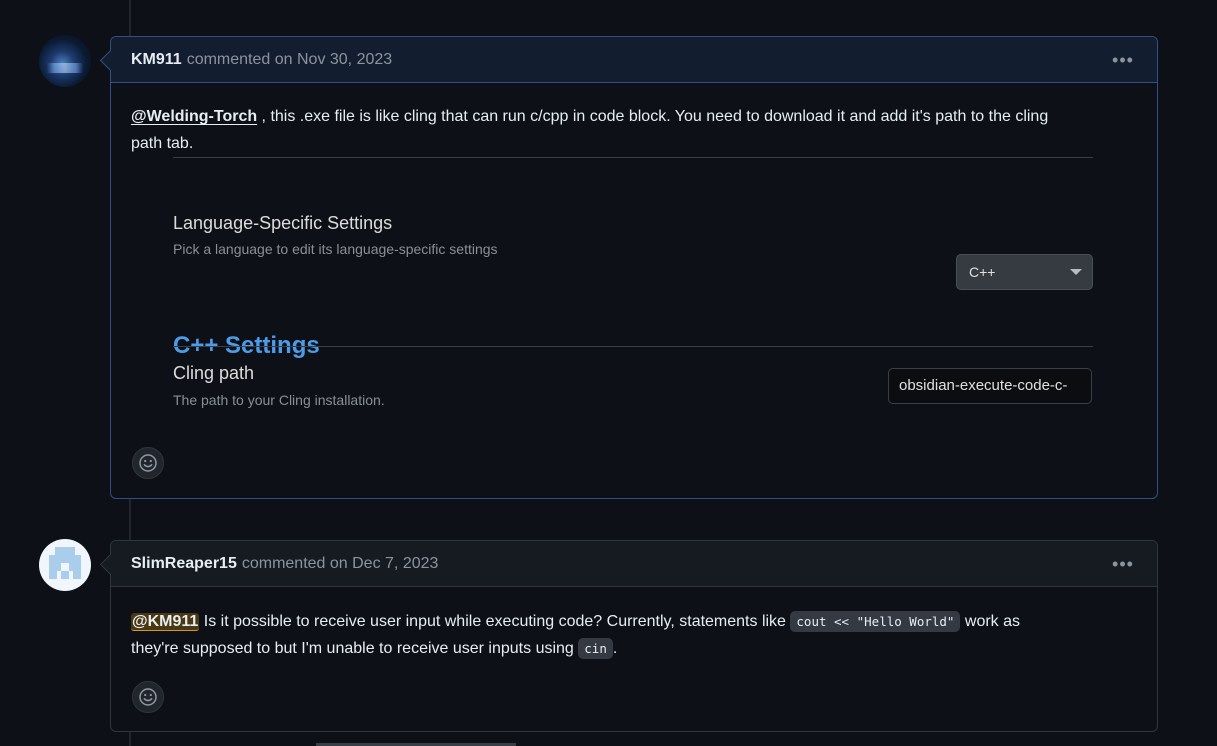 The image size is (1217, 746). Describe the element at coordinates (184, 564) in the screenshot. I see `comment-author: SlimReaper15` at that location.